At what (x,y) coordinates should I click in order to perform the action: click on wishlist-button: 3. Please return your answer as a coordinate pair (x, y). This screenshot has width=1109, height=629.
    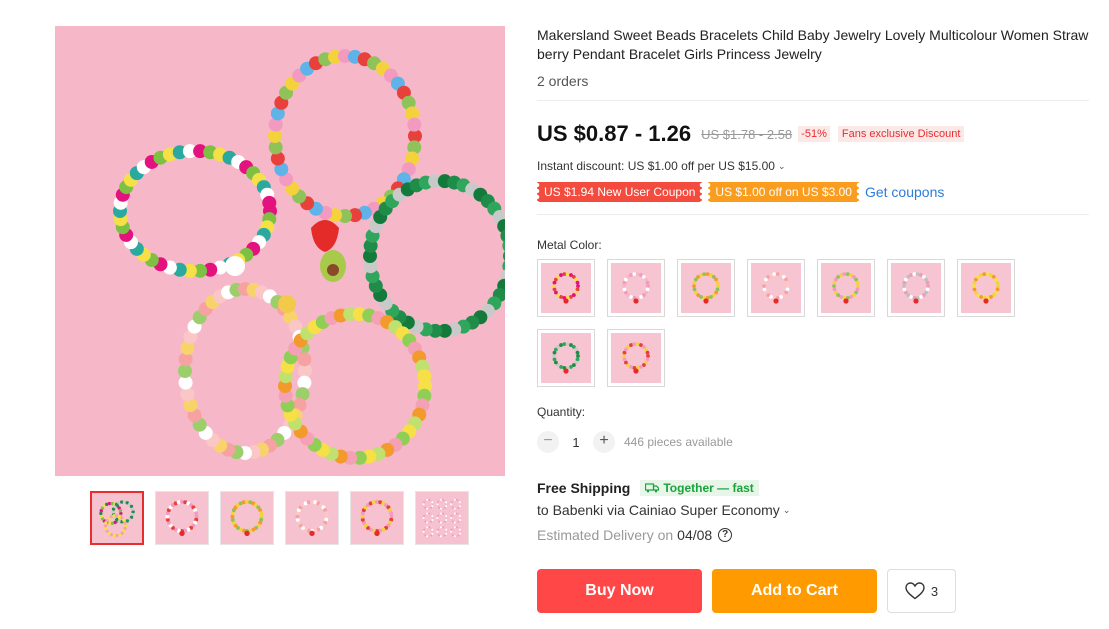
    Looking at the image, I should click on (921, 591).